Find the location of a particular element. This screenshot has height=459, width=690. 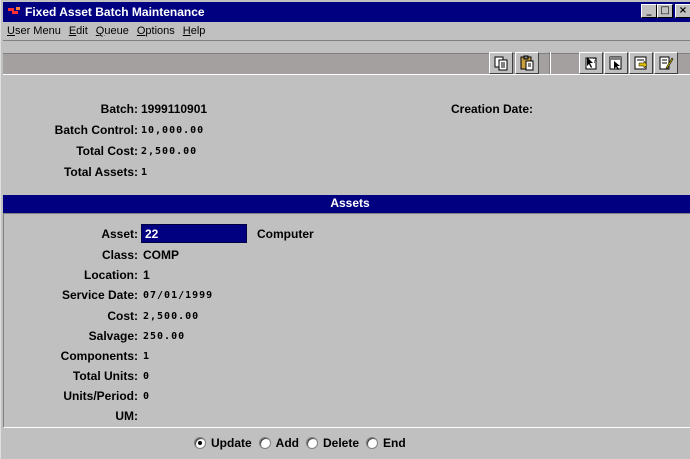

paste-icon is located at coordinates (527, 63).